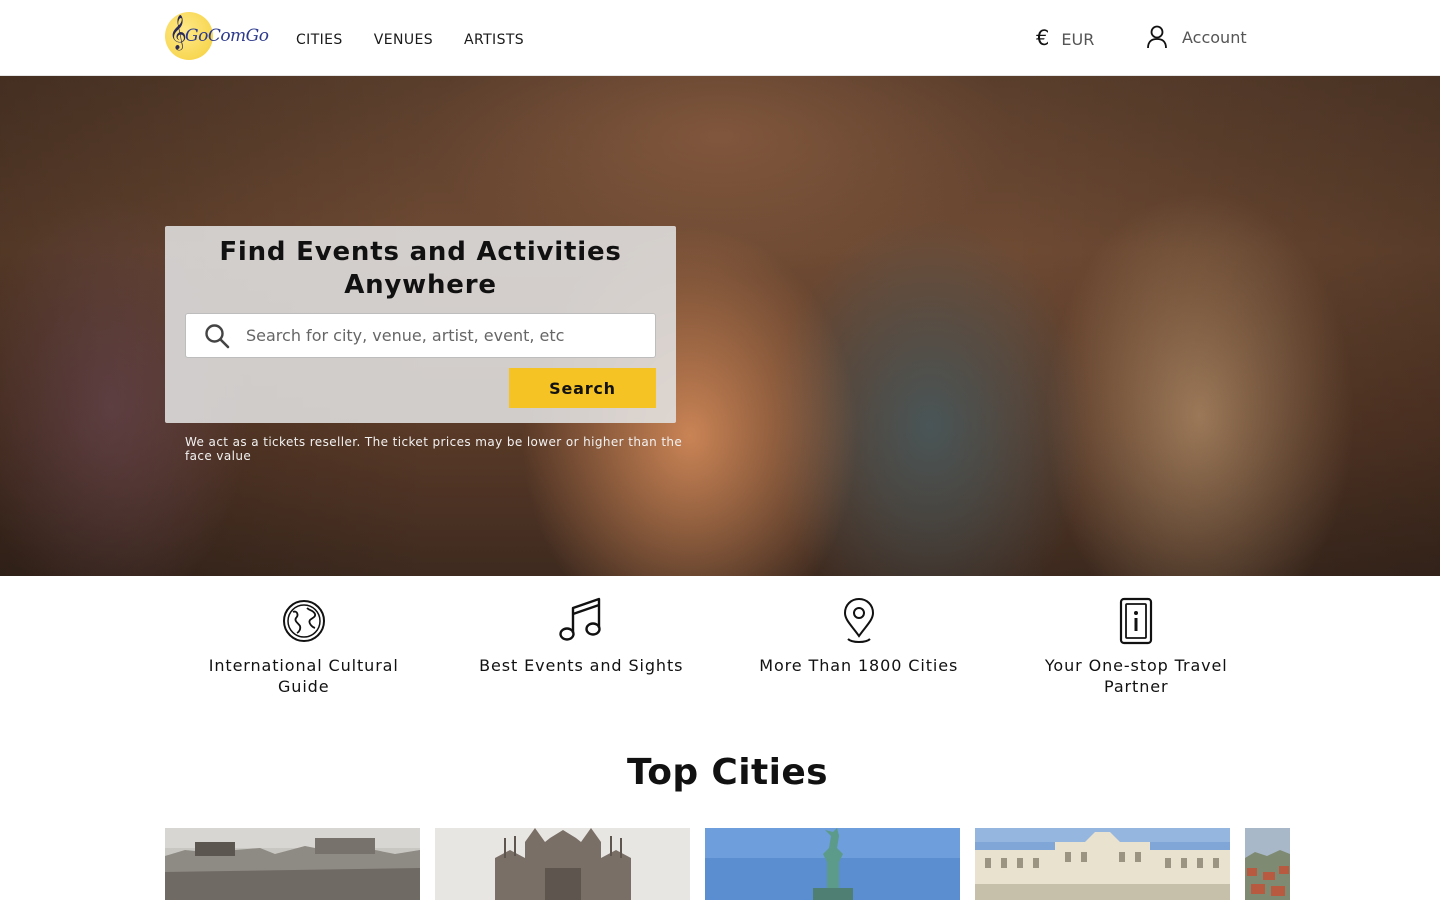 The image size is (1440, 900). I want to click on globe-icon, so click(303, 621).